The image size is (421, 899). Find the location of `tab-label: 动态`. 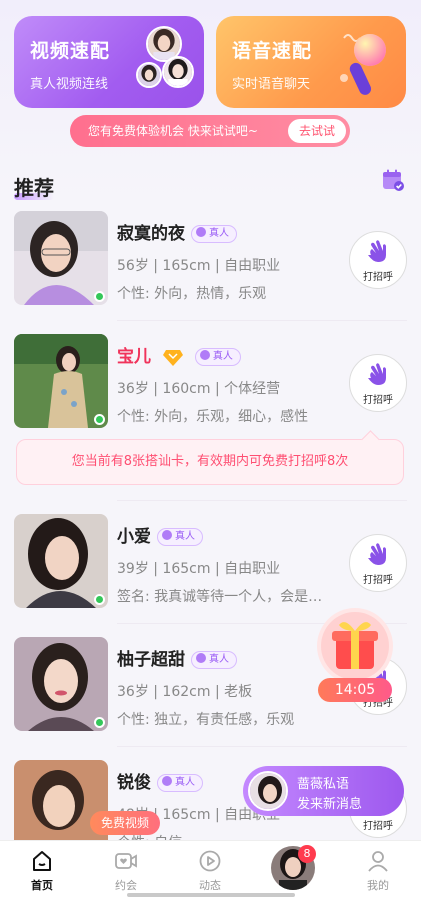

tab-label: 动态 is located at coordinates (210, 885).